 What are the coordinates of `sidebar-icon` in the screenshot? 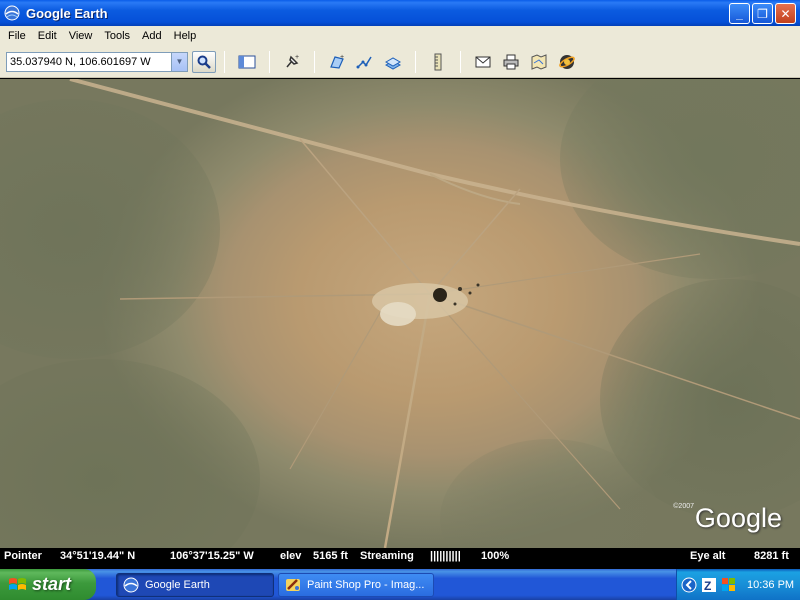 It's located at (247, 61).